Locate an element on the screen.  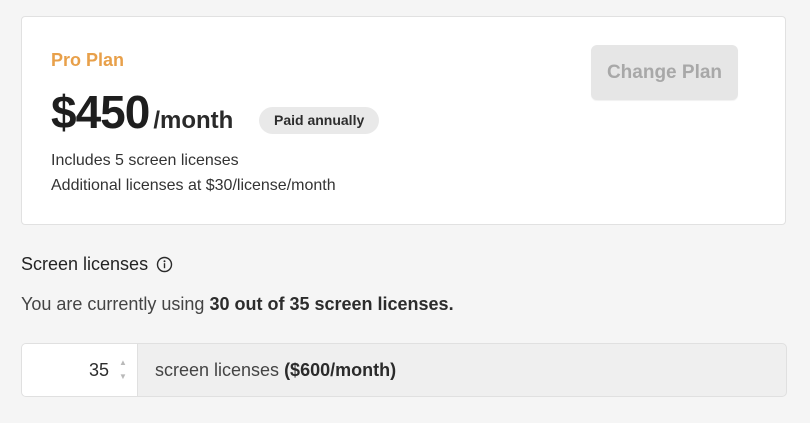
additional-licenses-text: Additional licenses at $30/license/month is located at coordinates (193, 185).